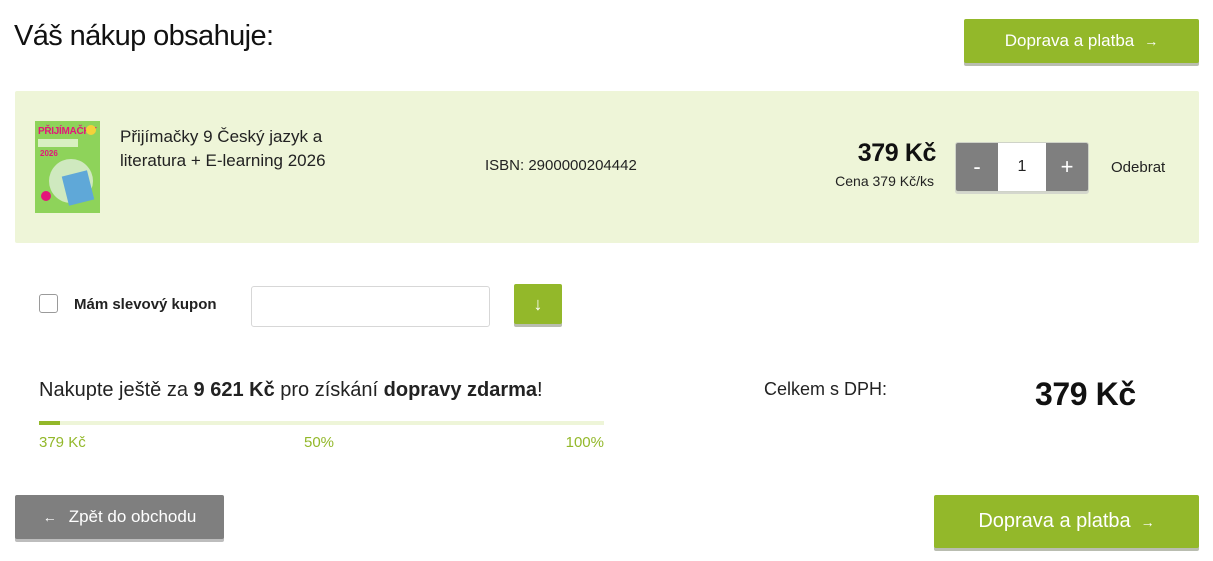 The image size is (1213, 561). Describe the element at coordinates (48, 303) in the screenshot. I see `coupon-checkbox` at that location.